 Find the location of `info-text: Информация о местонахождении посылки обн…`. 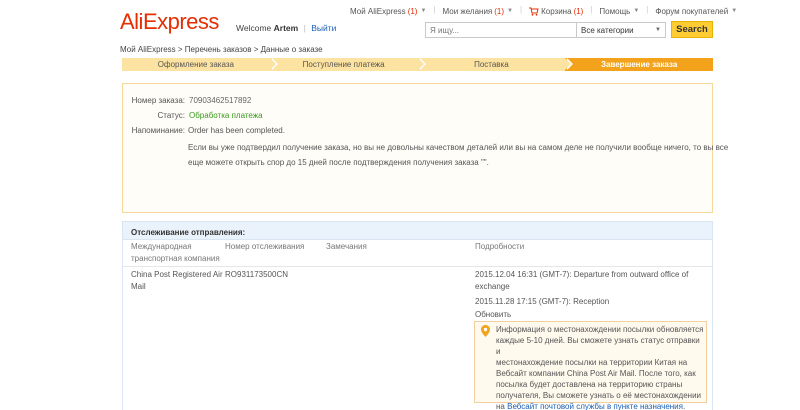

info-text: Информация о местонахождении посылки обн… is located at coordinates (601, 367).